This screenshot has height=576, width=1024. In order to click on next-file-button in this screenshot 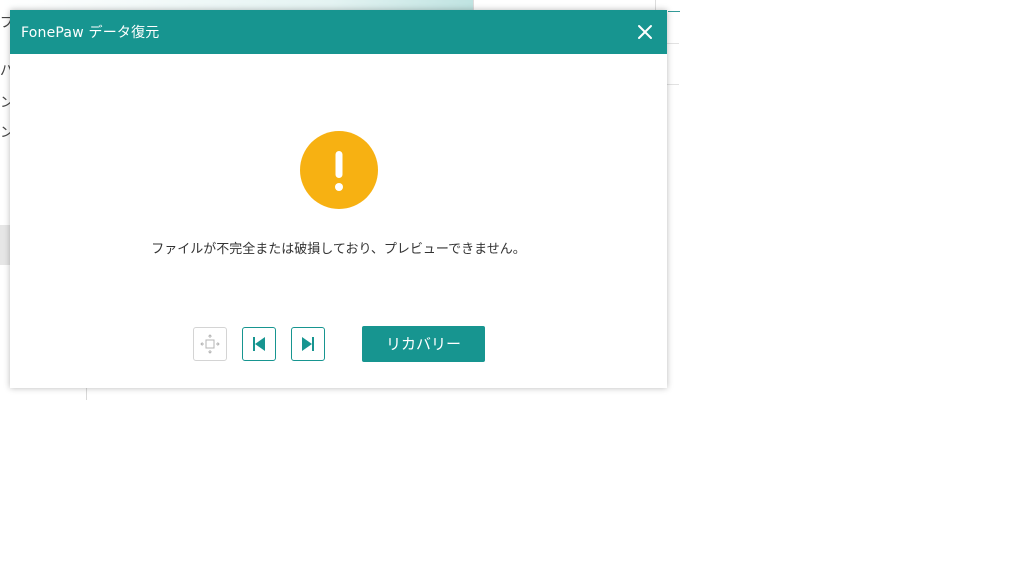, I will do `click(308, 344)`.